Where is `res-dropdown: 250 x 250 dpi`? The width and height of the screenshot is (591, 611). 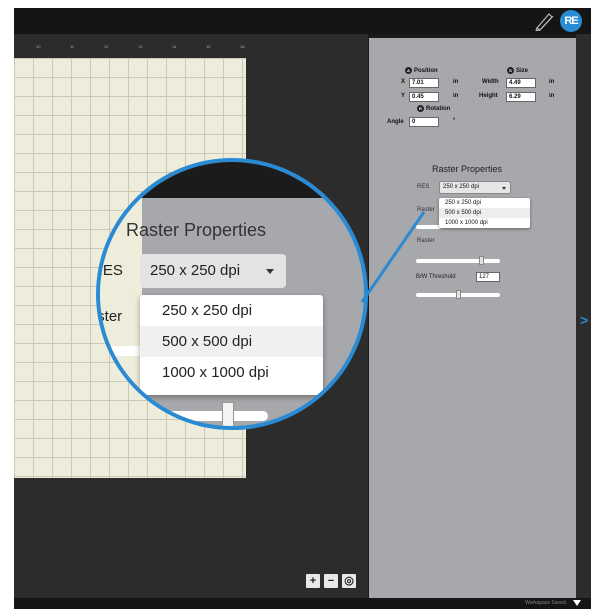
res-dropdown: 250 x 250 dpi is located at coordinates (475, 187).